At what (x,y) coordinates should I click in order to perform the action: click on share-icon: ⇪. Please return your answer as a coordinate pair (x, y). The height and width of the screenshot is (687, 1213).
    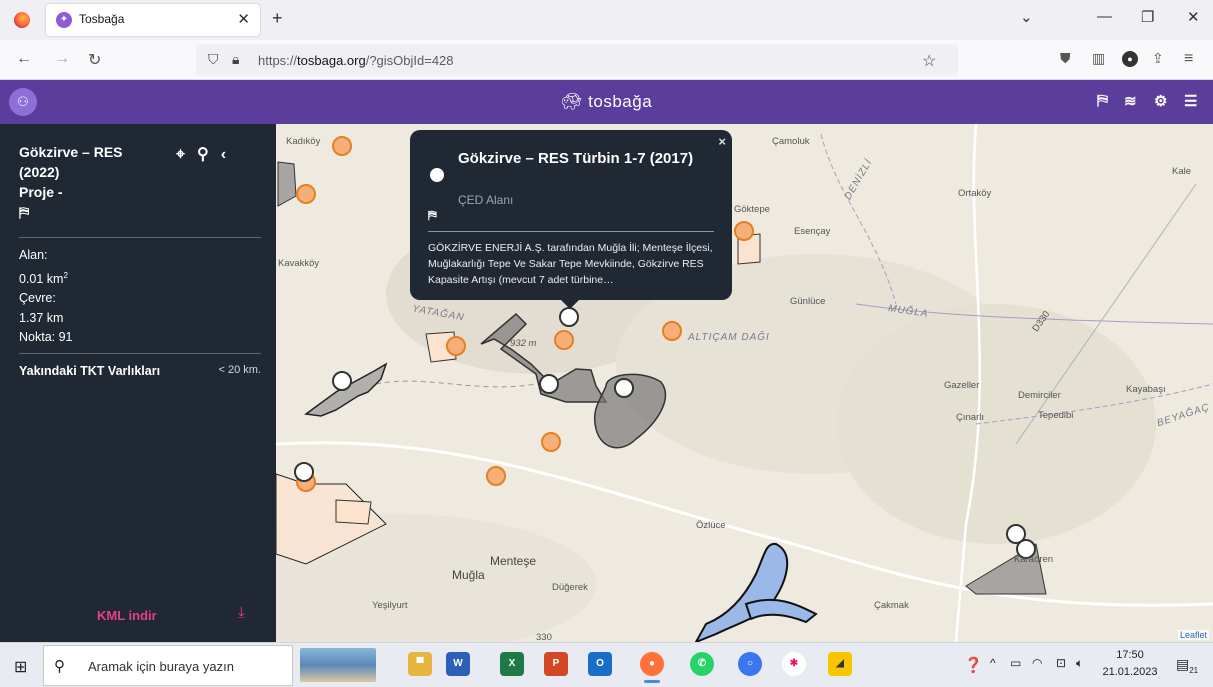
    Looking at the image, I should click on (1158, 58).